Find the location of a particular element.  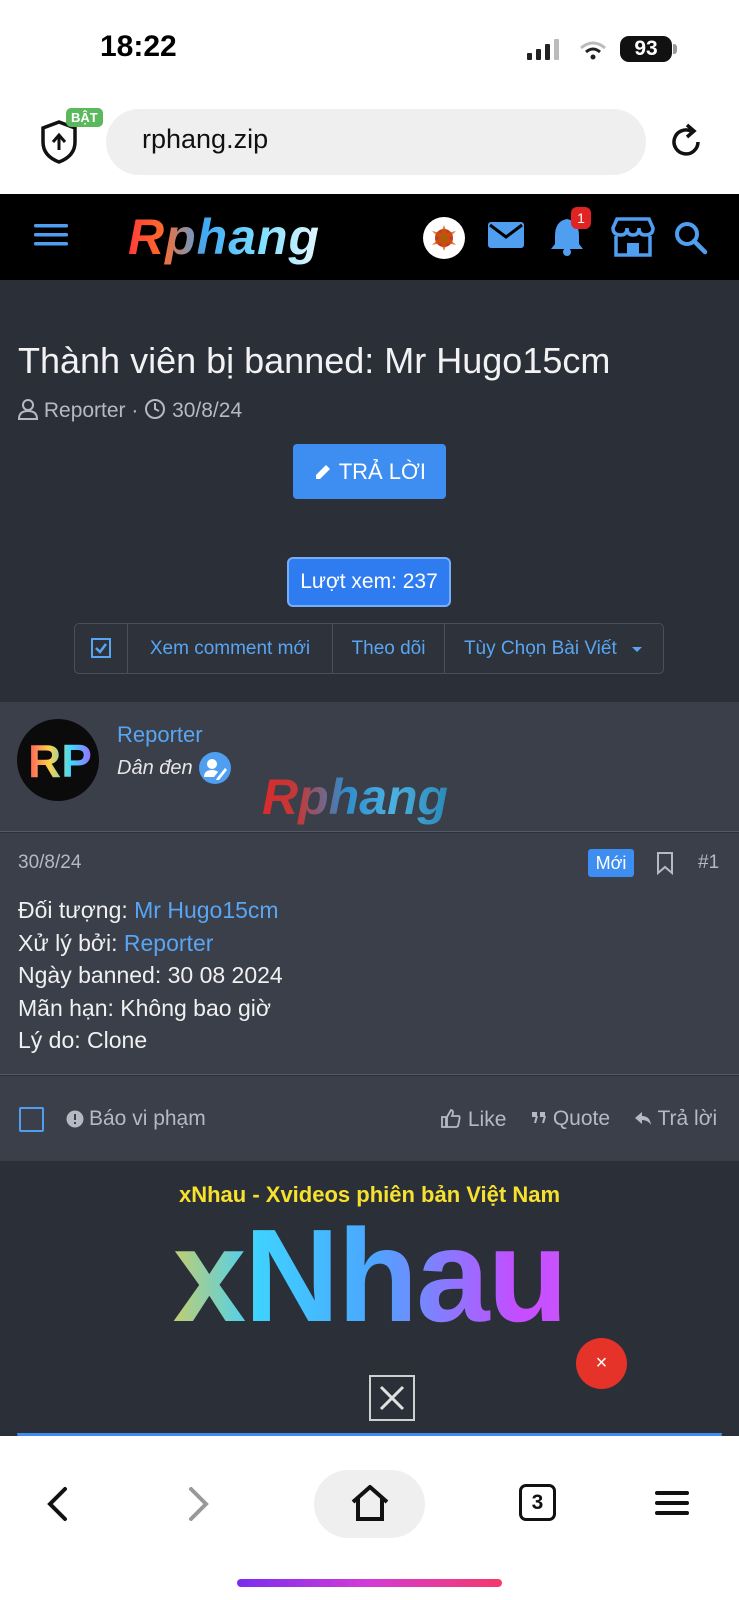

like-button: Like is located at coordinates (473, 1119).